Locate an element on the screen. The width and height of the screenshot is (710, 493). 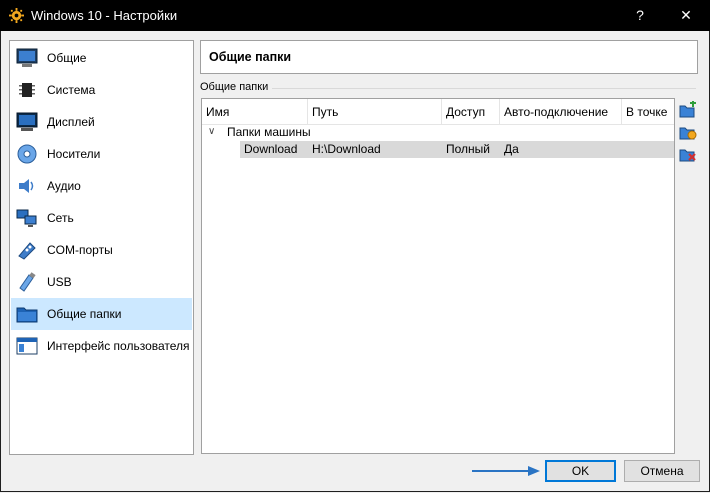
ok-button: OK is located at coordinates (580, 471).